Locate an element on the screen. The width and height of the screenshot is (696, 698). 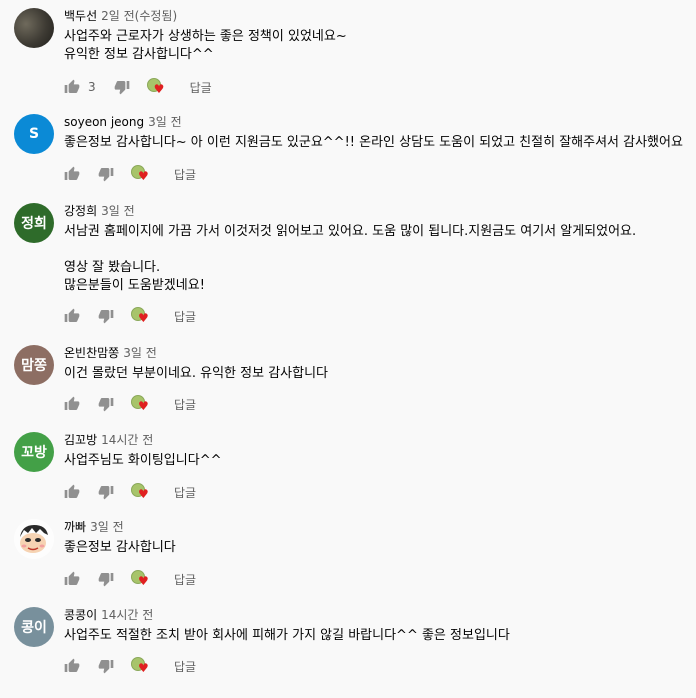
comment-text: 사업주님도 화이팅입니다^^ is located at coordinates (143, 460).